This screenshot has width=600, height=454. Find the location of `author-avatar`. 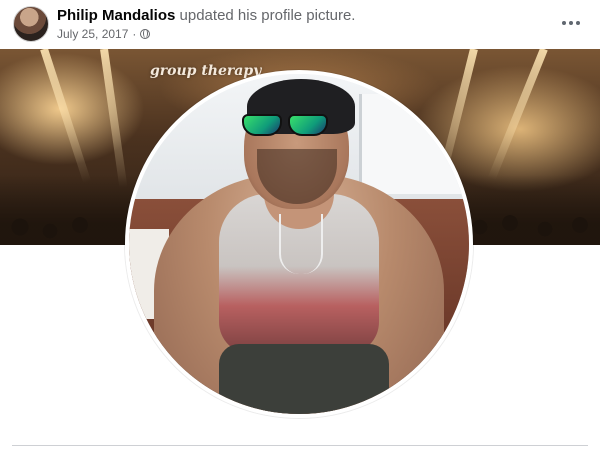

author-avatar is located at coordinates (31, 24).